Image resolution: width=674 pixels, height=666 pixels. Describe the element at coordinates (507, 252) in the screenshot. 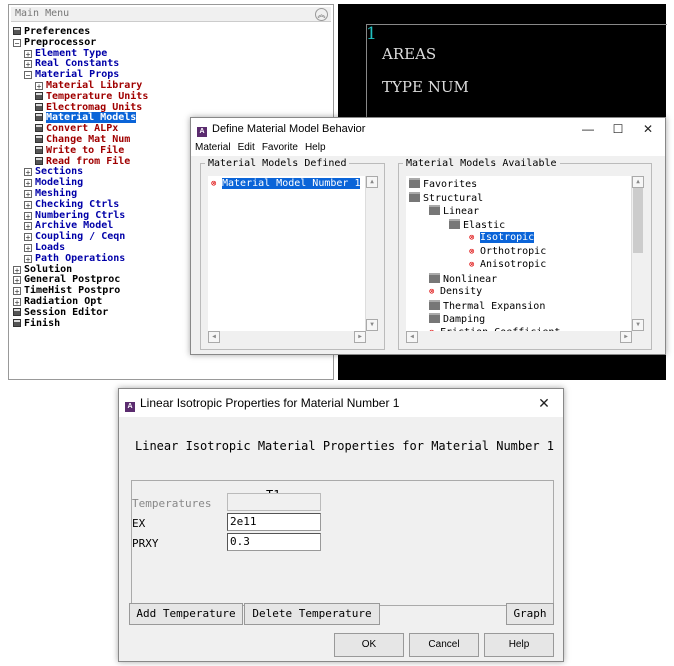

I see `tree-node: ⊗ Orthotropic` at that location.